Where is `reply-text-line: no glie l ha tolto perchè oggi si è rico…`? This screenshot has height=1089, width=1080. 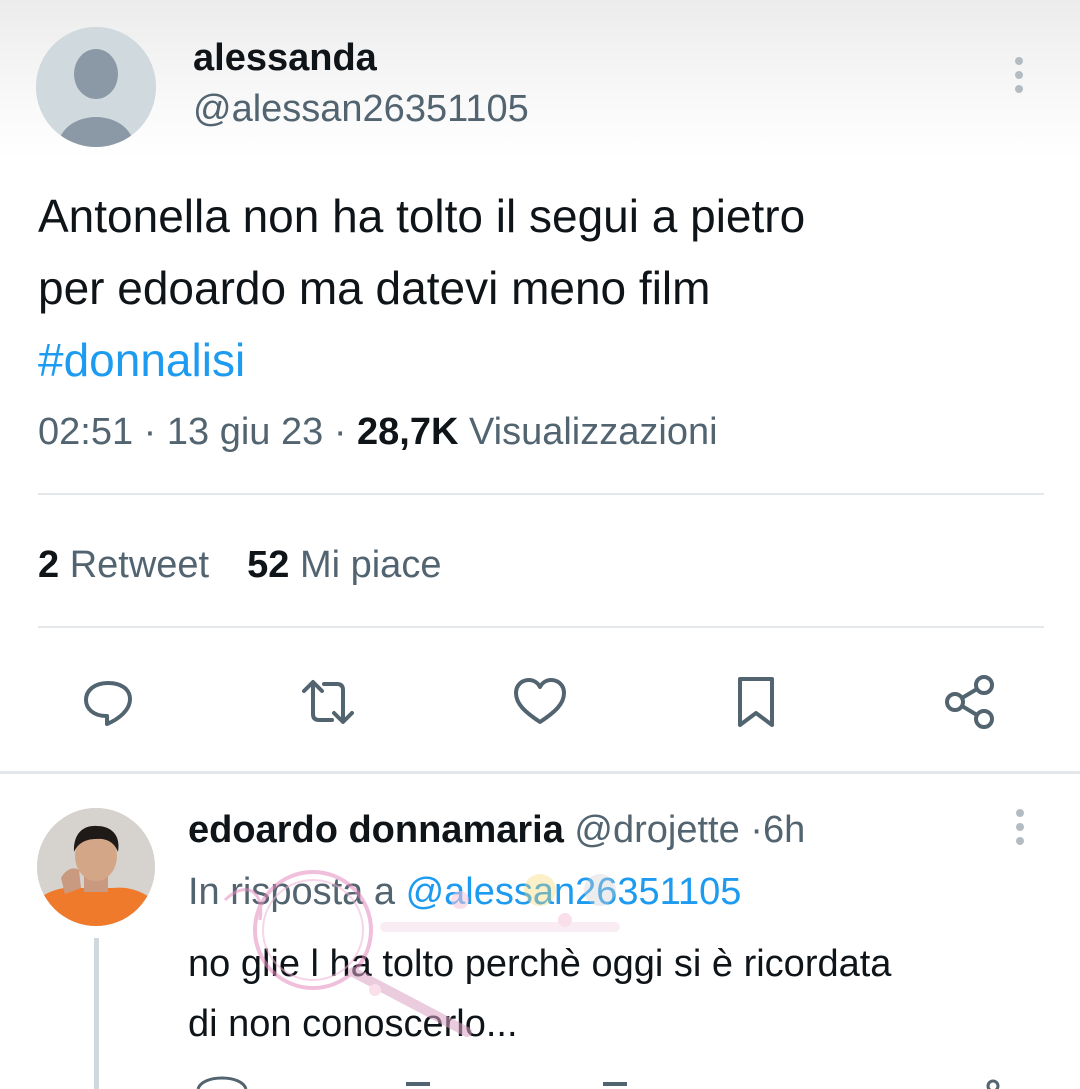
reply-text-line: no glie l ha tolto perchè oggi si è rico… is located at coordinates (540, 964).